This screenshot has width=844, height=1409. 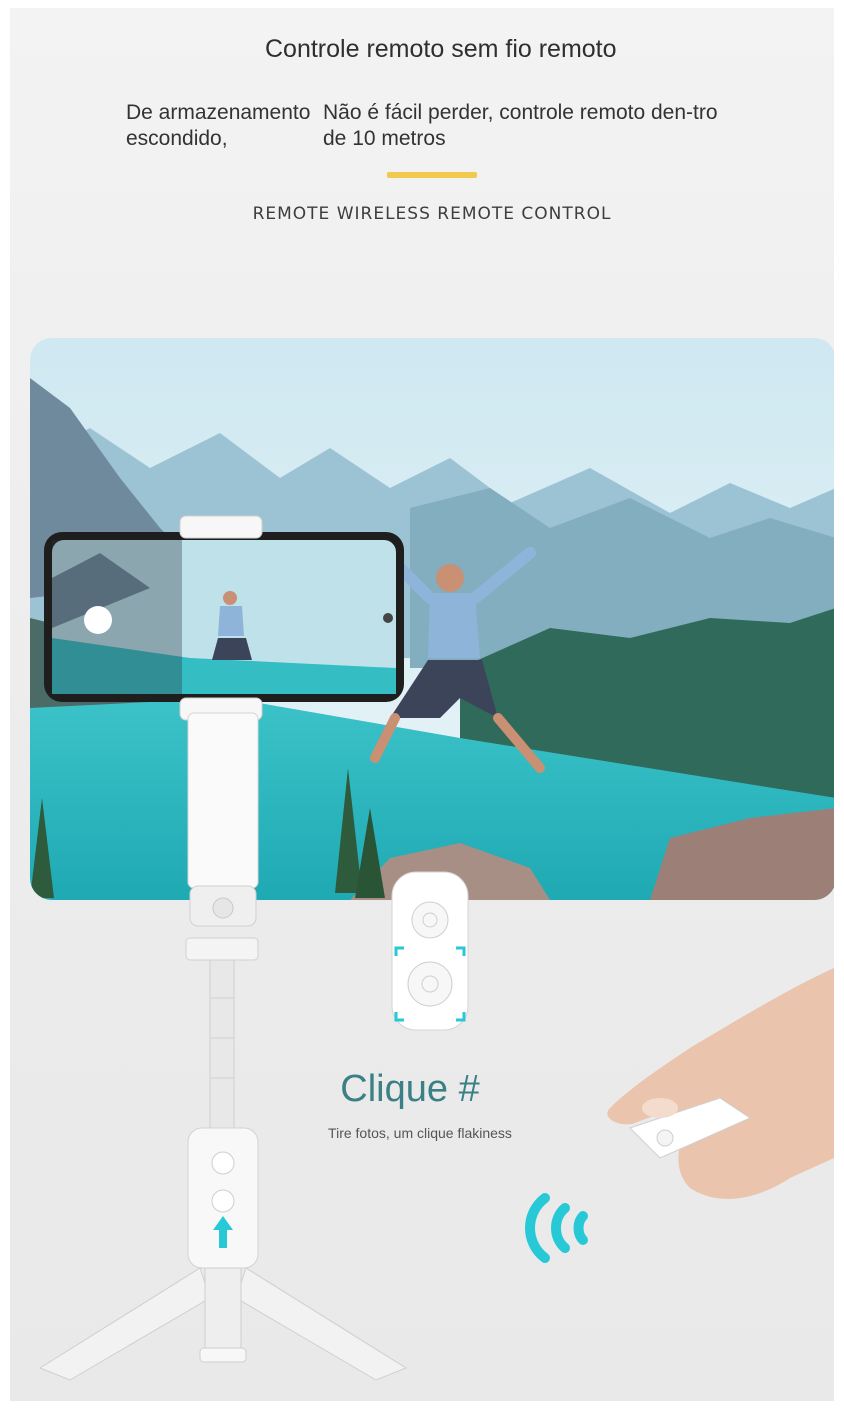 What do you see at coordinates (441, 49) in the screenshot?
I see `page-title: Controle remoto sem fio remoto` at bounding box center [441, 49].